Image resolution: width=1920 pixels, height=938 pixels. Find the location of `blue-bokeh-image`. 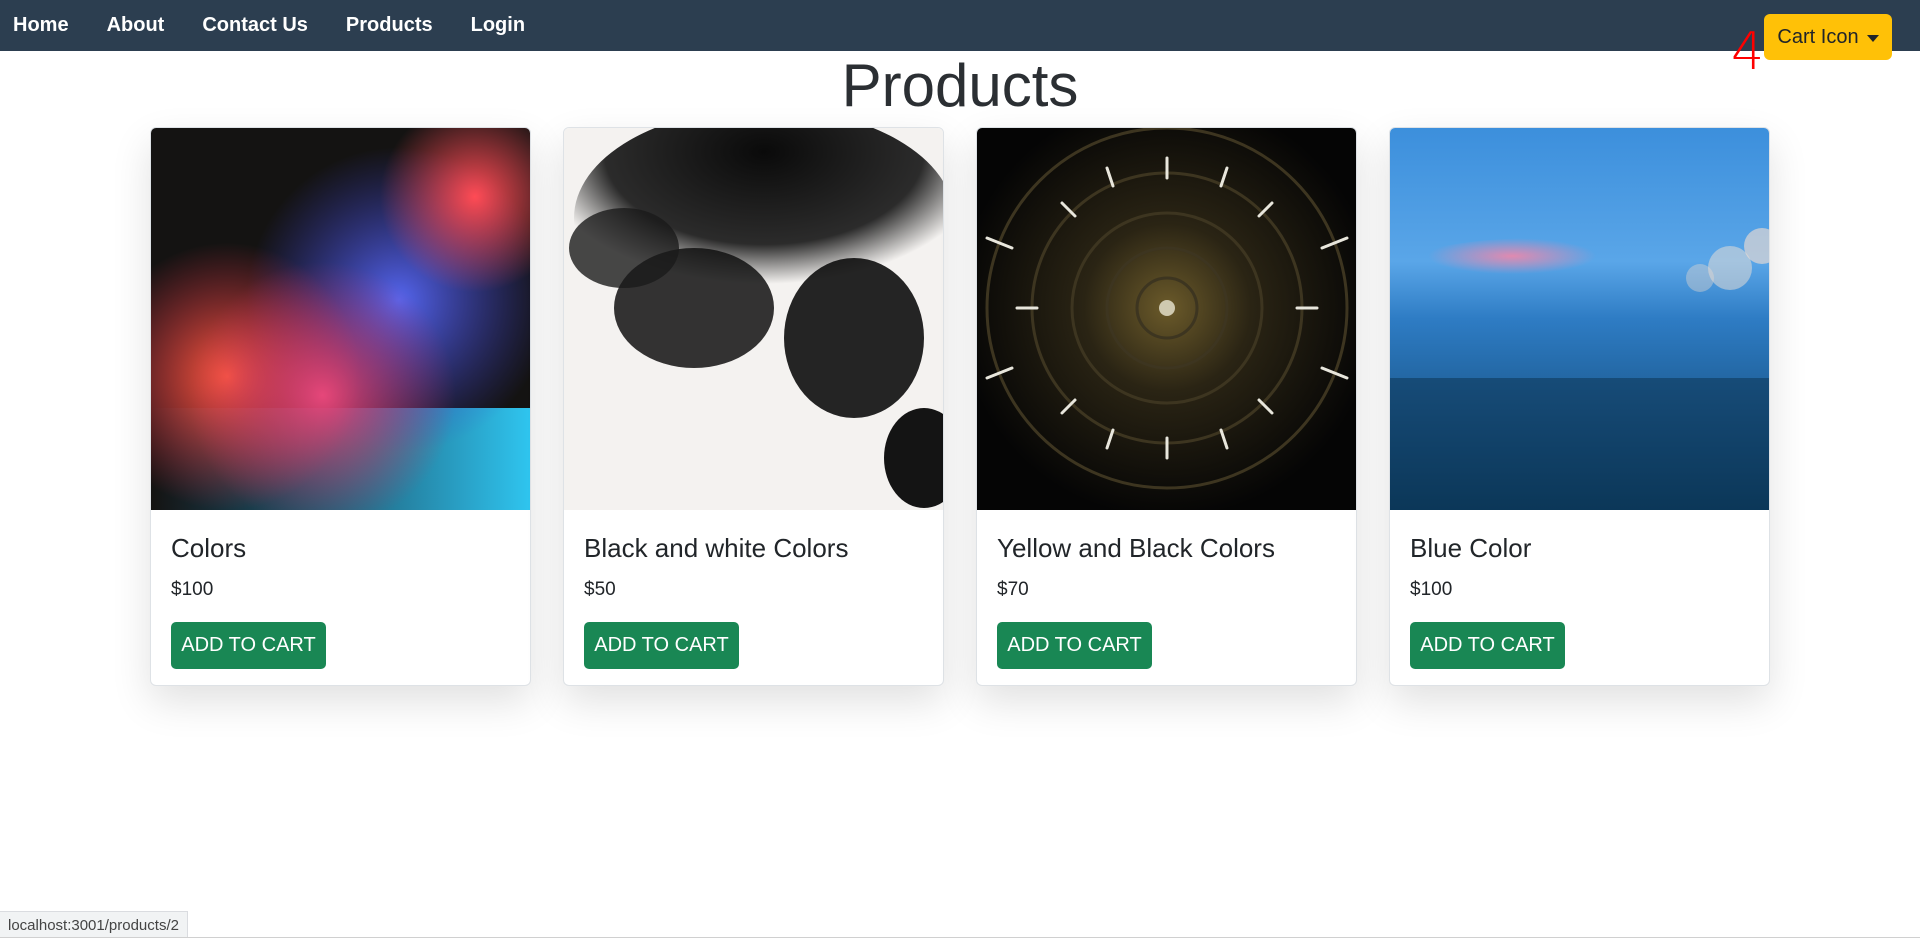

blue-bokeh-image is located at coordinates (1580, 319).